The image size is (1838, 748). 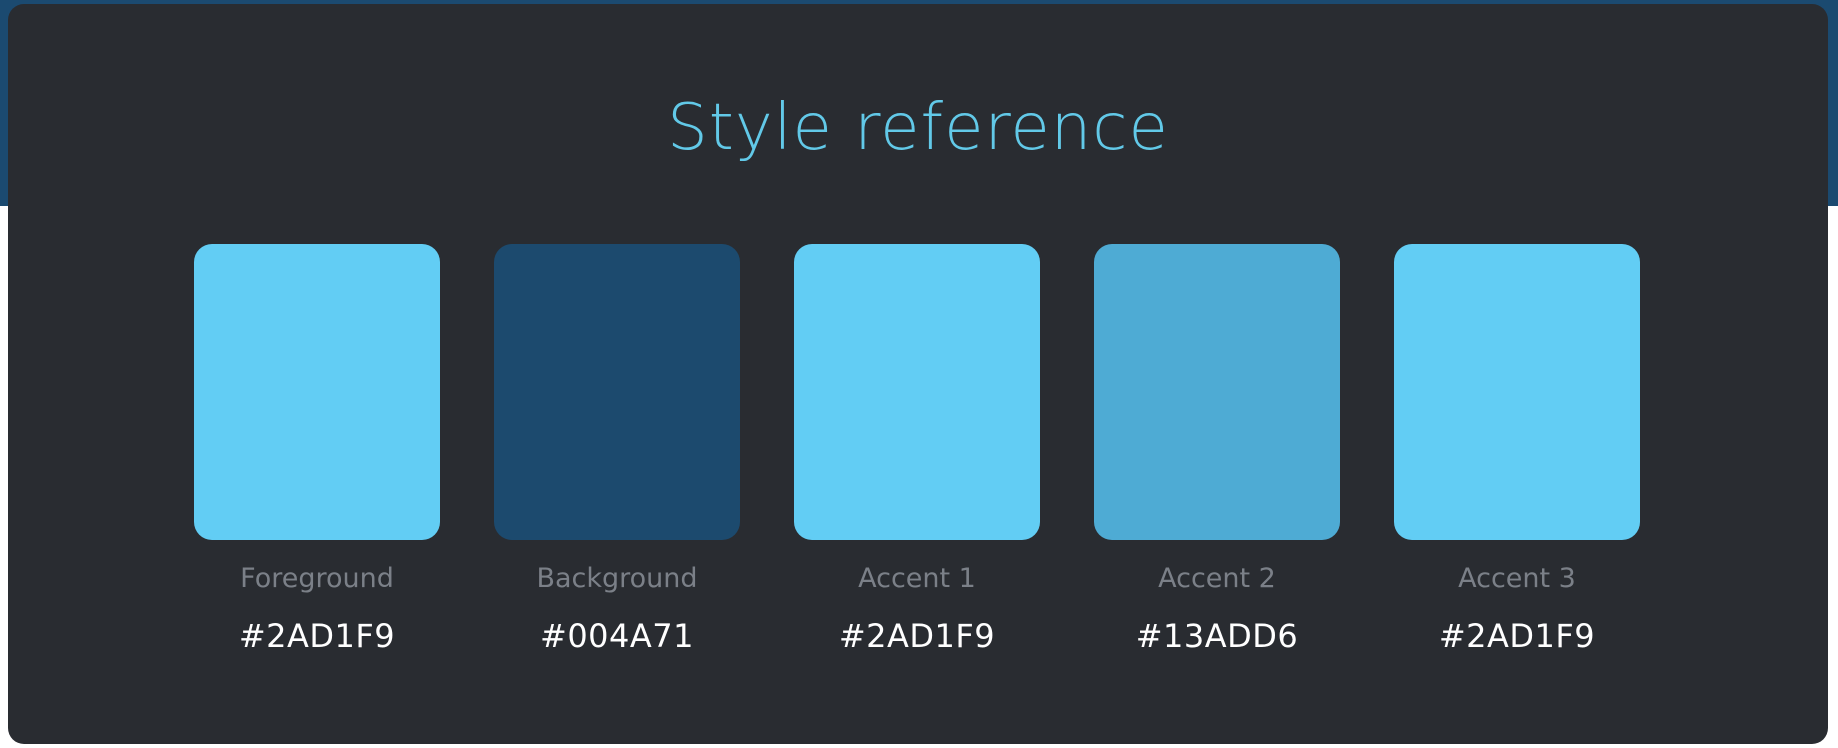 I want to click on swatch-card-background: Background #004A71, so click(x=617, y=454).